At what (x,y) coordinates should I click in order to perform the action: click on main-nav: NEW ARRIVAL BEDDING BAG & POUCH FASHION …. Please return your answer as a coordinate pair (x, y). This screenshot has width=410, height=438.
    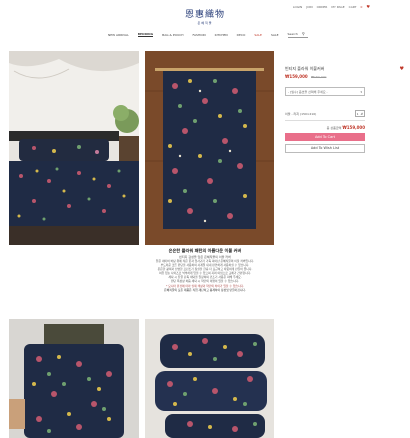
    Looking at the image, I should click on (208, 34).